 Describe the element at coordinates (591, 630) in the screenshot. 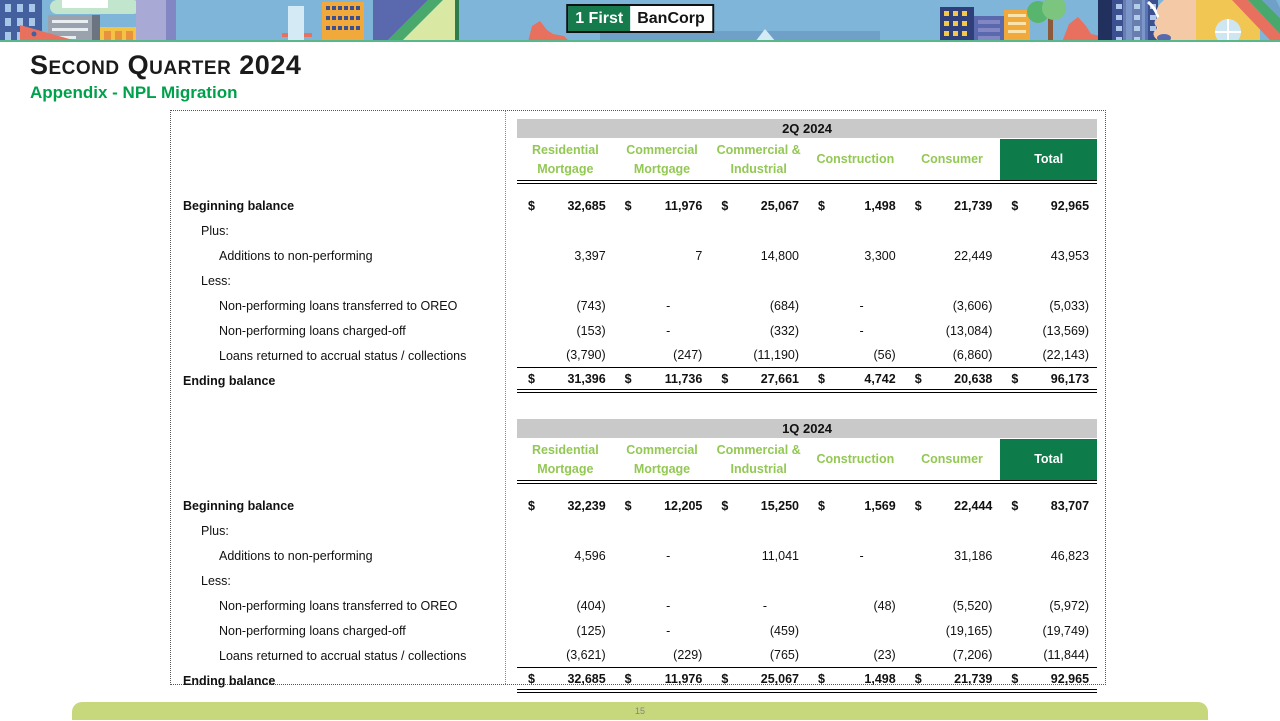

I see `cell-value: (125)` at that location.